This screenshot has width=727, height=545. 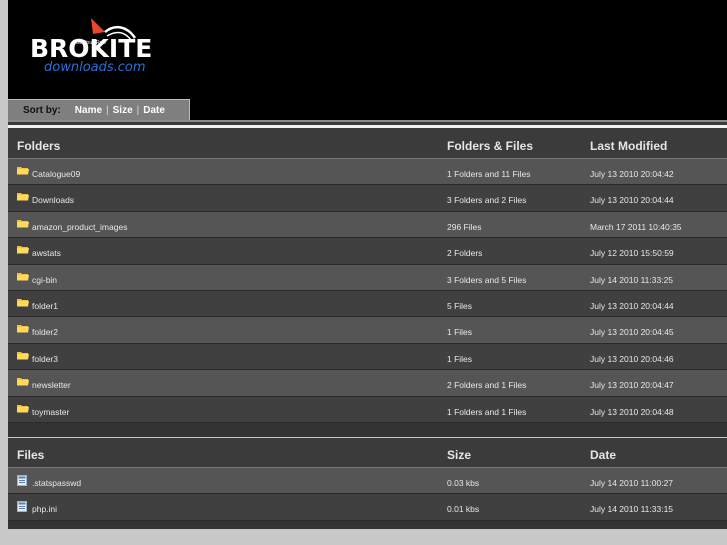 What do you see at coordinates (50, 412) in the screenshot?
I see `folder-name-link: toymaster` at bounding box center [50, 412].